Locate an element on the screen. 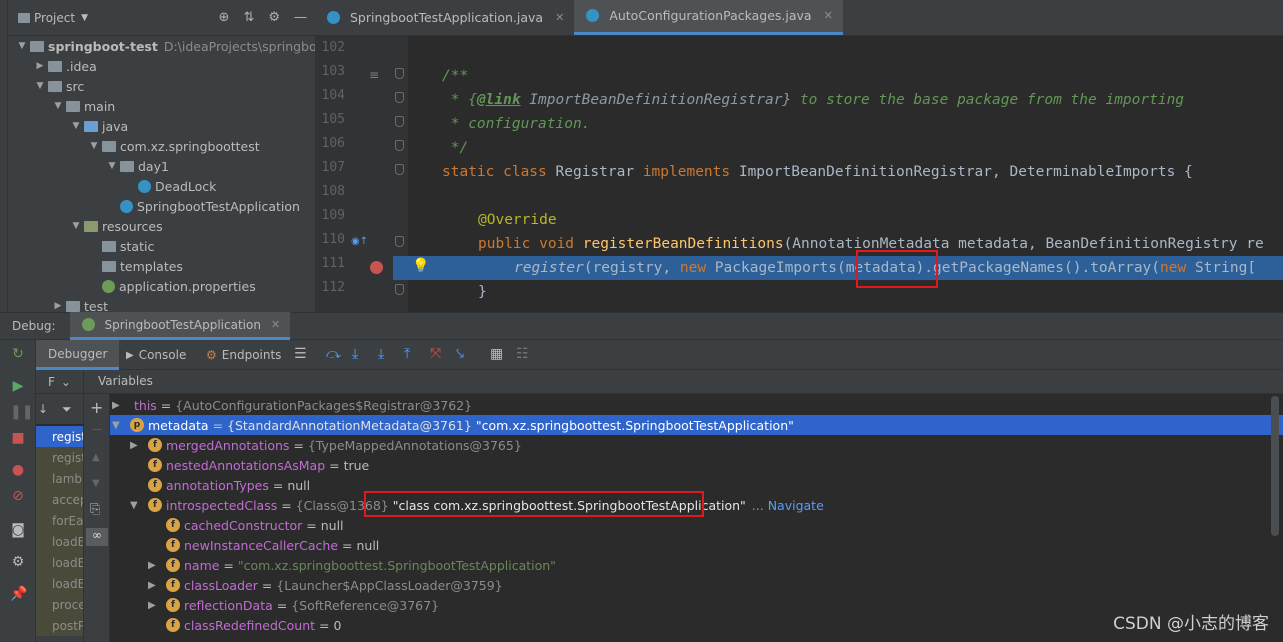 The width and height of the screenshot is (1283, 642). frame-item: postP is located at coordinates (59, 625).